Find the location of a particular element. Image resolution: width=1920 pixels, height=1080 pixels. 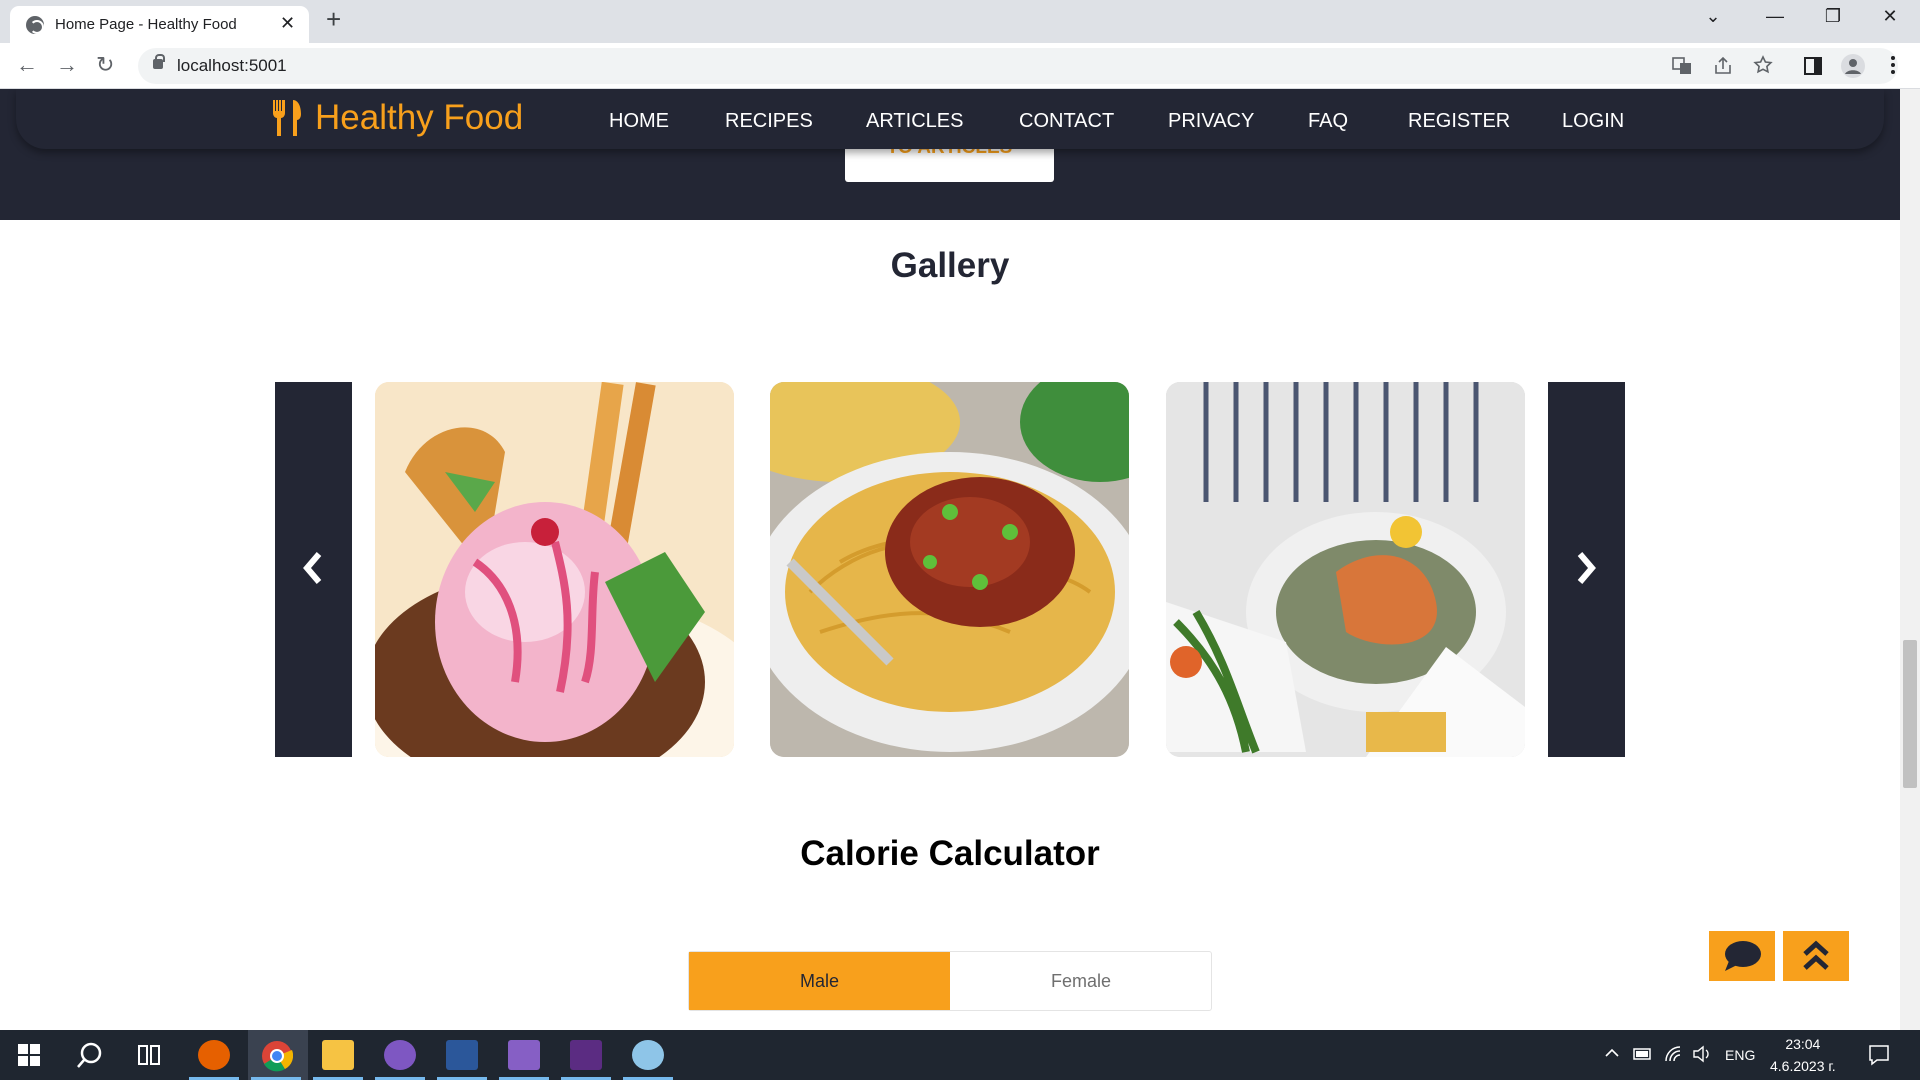

globe-icon is located at coordinates (35, 25).